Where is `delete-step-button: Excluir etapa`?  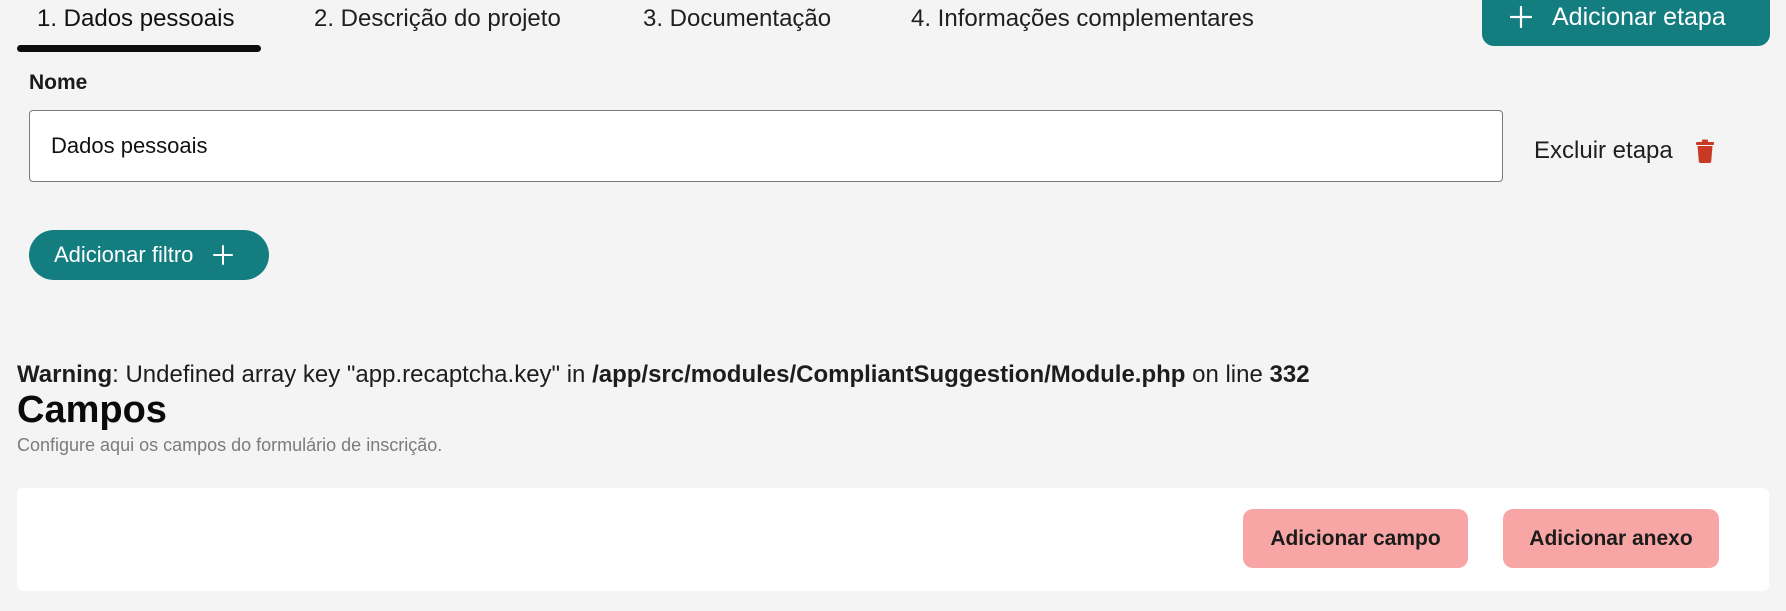
delete-step-button: Excluir etapa is located at coordinates (1624, 151).